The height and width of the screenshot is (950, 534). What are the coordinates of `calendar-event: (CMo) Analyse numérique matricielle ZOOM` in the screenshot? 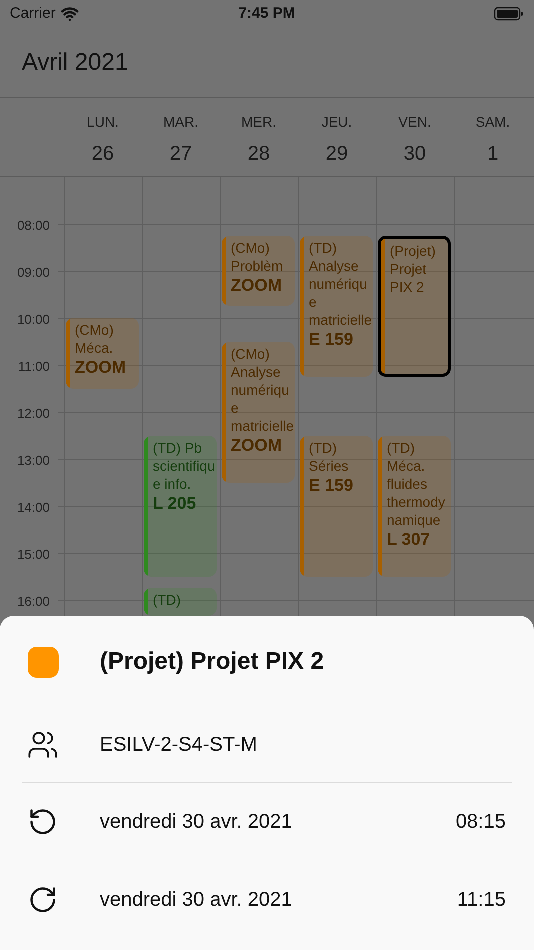 It's located at (258, 412).